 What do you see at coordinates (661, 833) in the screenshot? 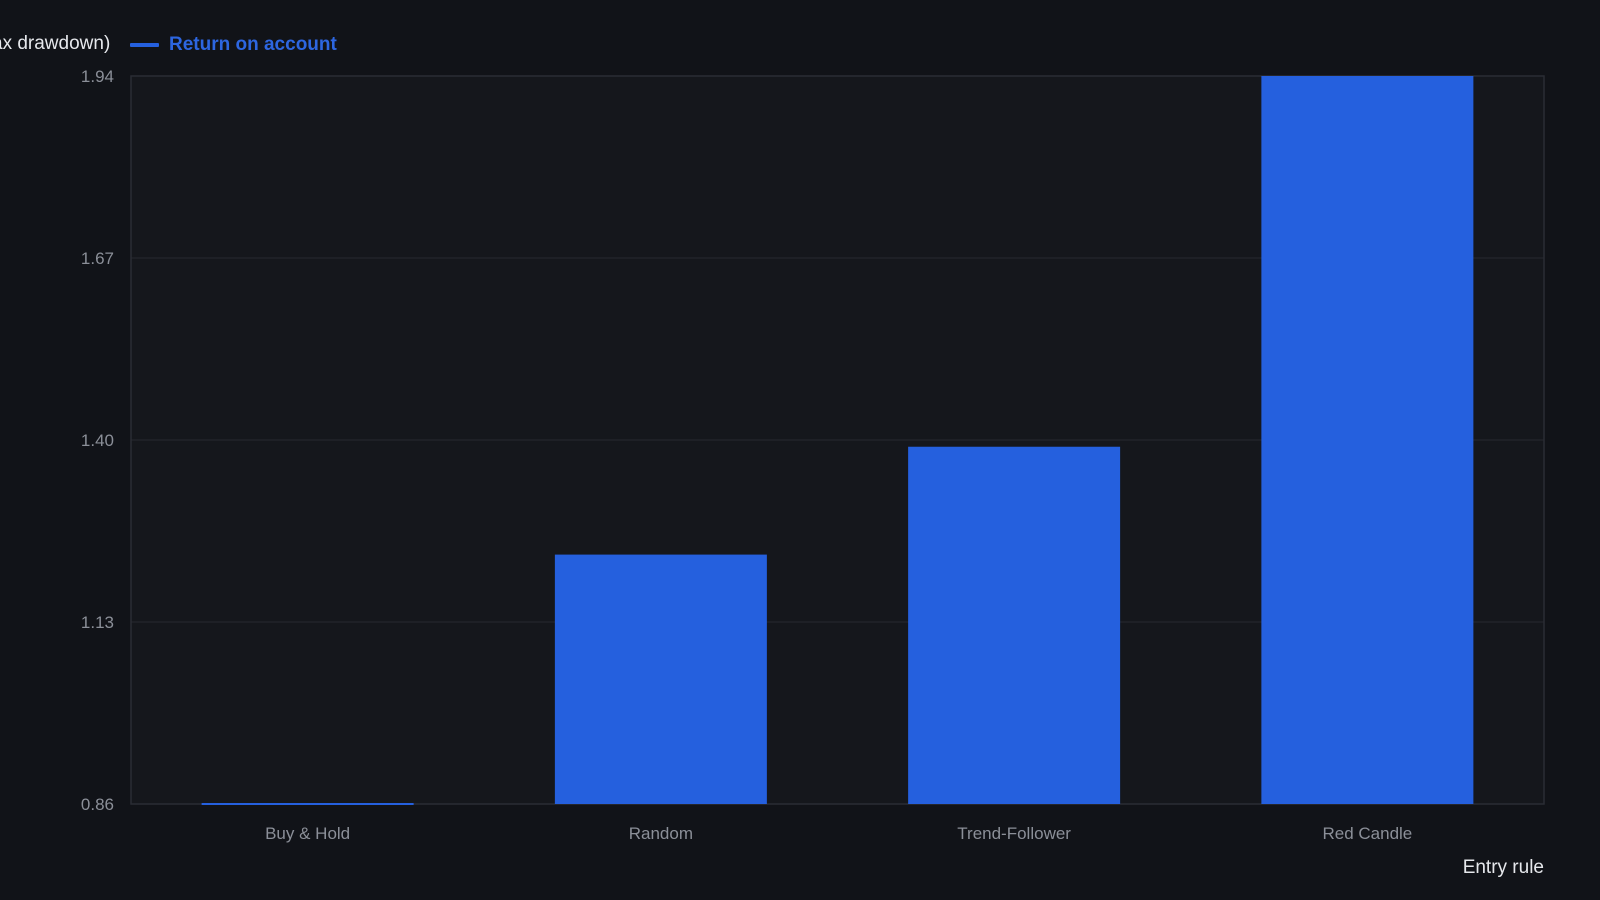
I see `x-tick-label: Random` at bounding box center [661, 833].